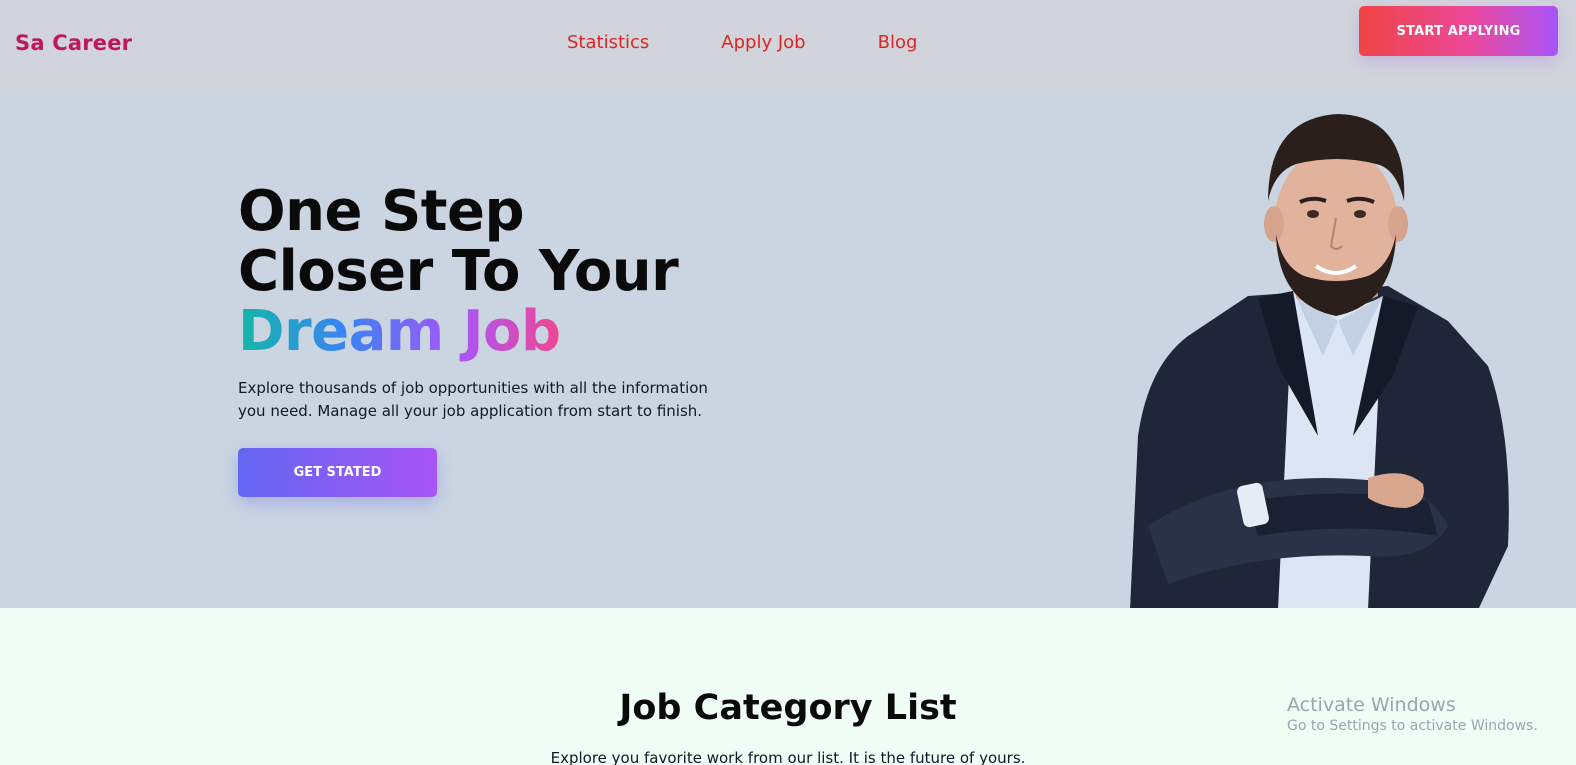 This screenshot has width=1576, height=765. I want to click on main-nav: Statistics Apply Job Blog, so click(742, 42).